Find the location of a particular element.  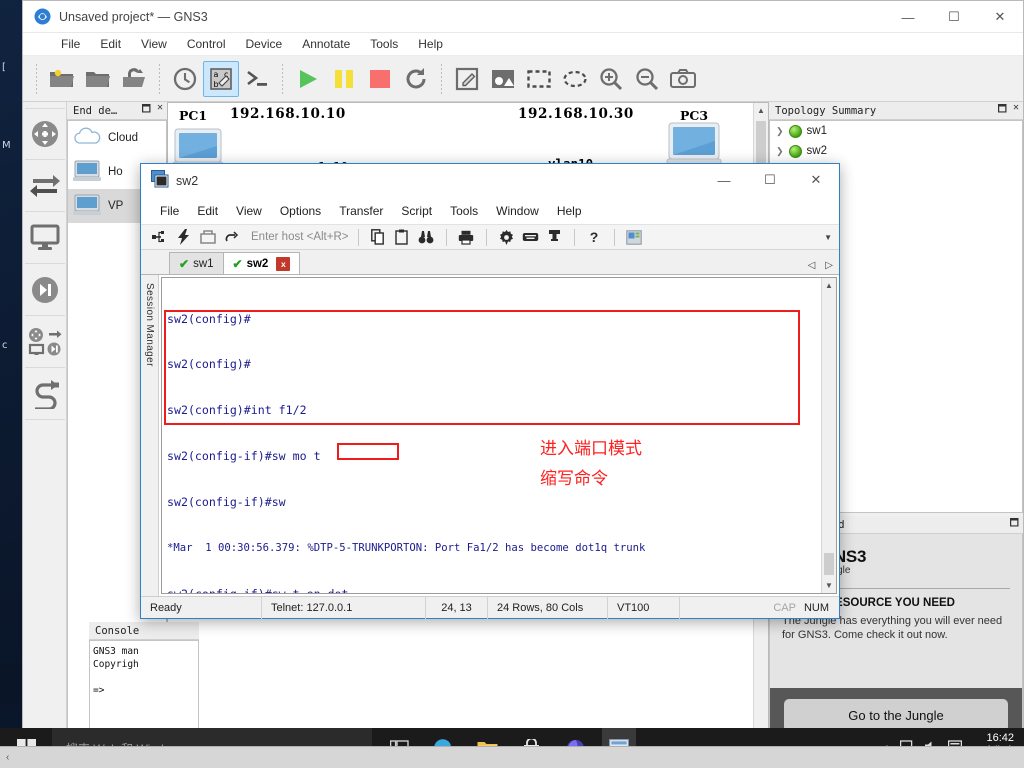

menu-control: Control is located at coordinates (206, 44).